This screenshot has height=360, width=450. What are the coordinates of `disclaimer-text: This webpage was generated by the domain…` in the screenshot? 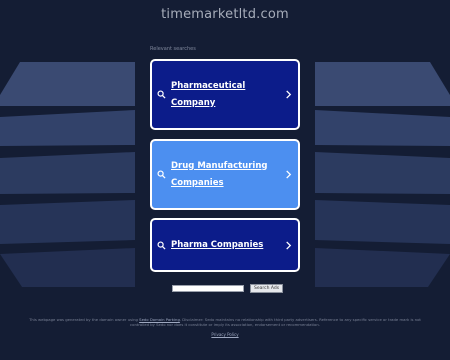 It's located at (225, 322).